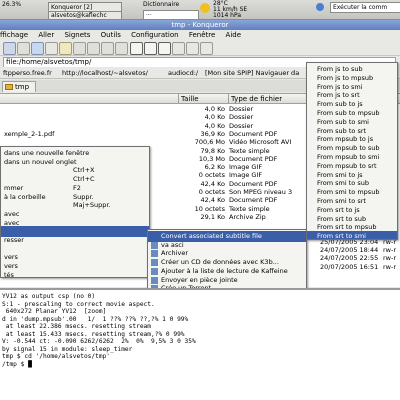  I want to click on convert-menu-label: From sub to srt, so click(342, 130).